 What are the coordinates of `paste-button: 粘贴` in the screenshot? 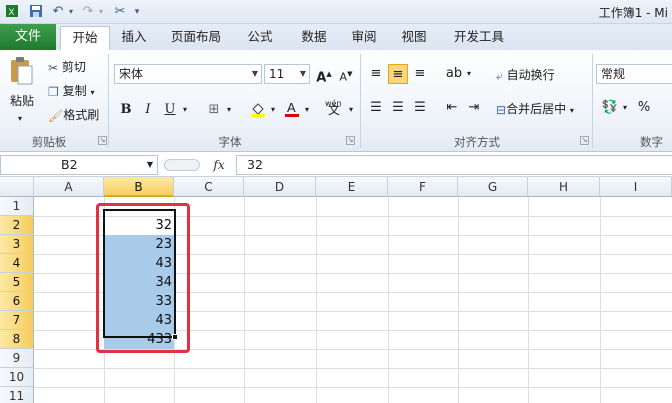 It's located at (22, 101).